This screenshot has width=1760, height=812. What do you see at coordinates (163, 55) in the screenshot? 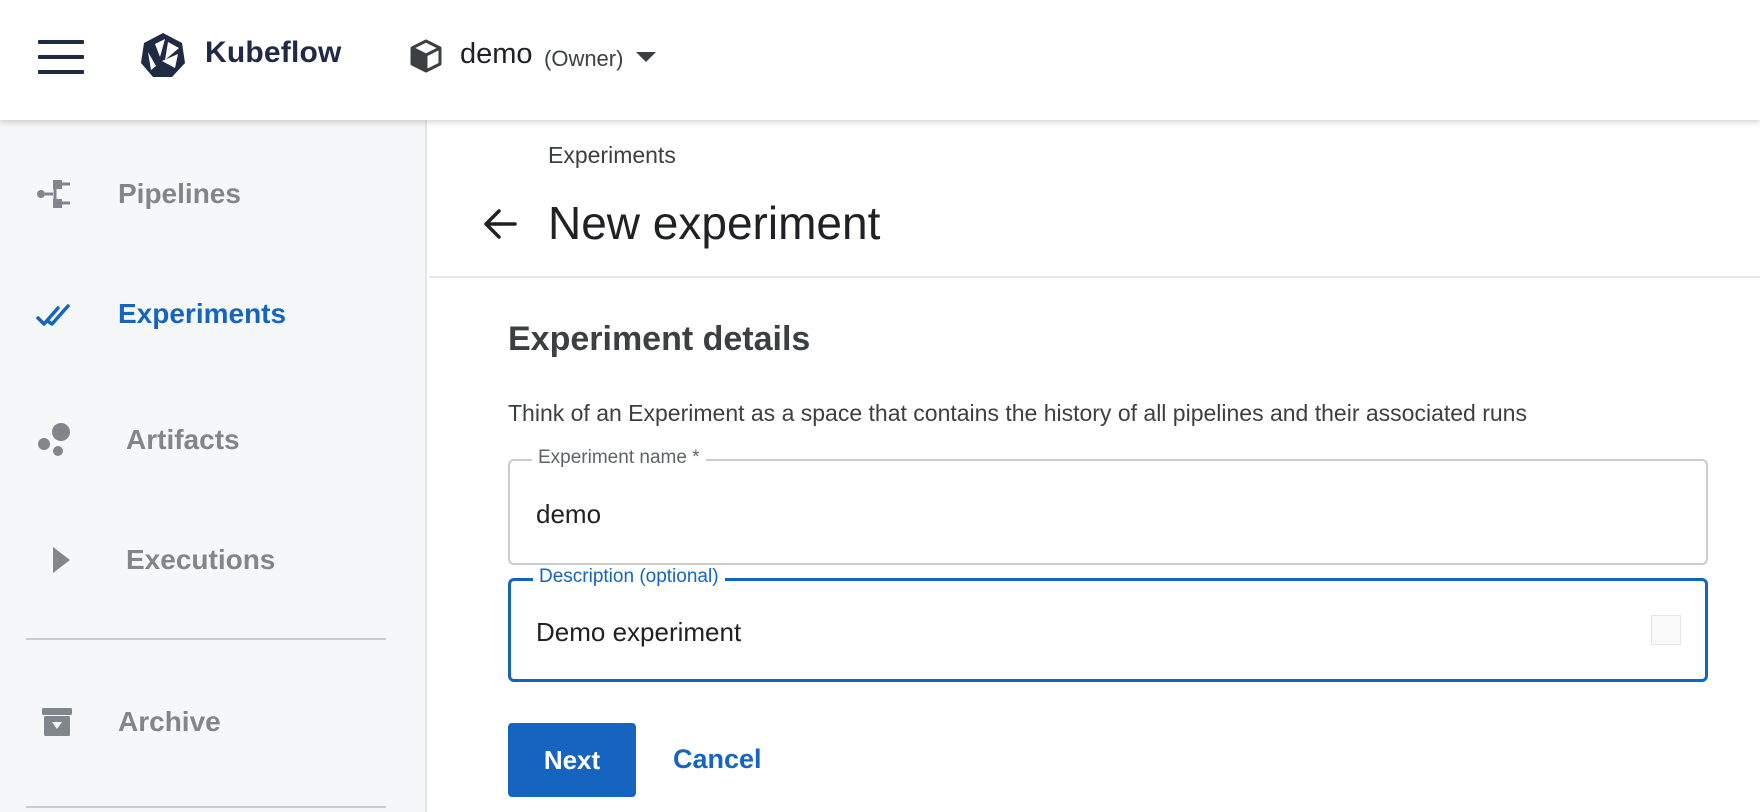
I see `kubeflow-logo-icon` at bounding box center [163, 55].